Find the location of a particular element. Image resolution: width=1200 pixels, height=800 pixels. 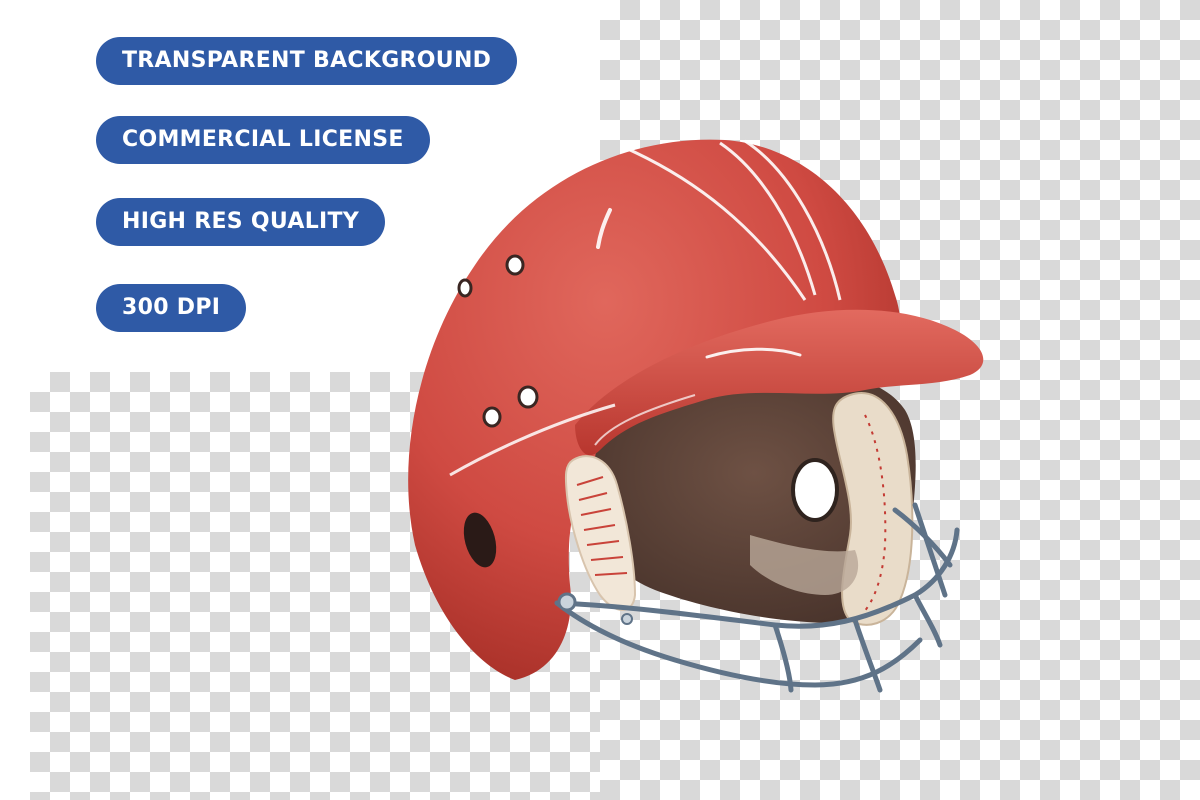

badge-high-res-quality: HIGH RES QUALITY is located at coordinates (241, 222).